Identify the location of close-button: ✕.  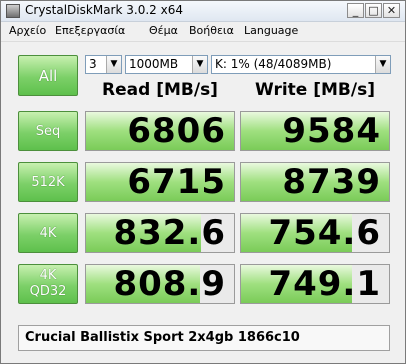
(391, 10).